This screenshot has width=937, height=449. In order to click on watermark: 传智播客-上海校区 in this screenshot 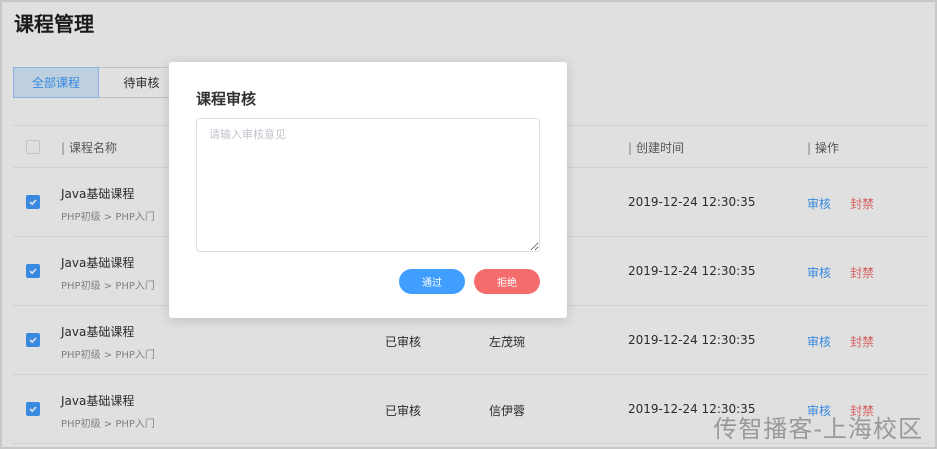, I will do `click(818, 429)`.